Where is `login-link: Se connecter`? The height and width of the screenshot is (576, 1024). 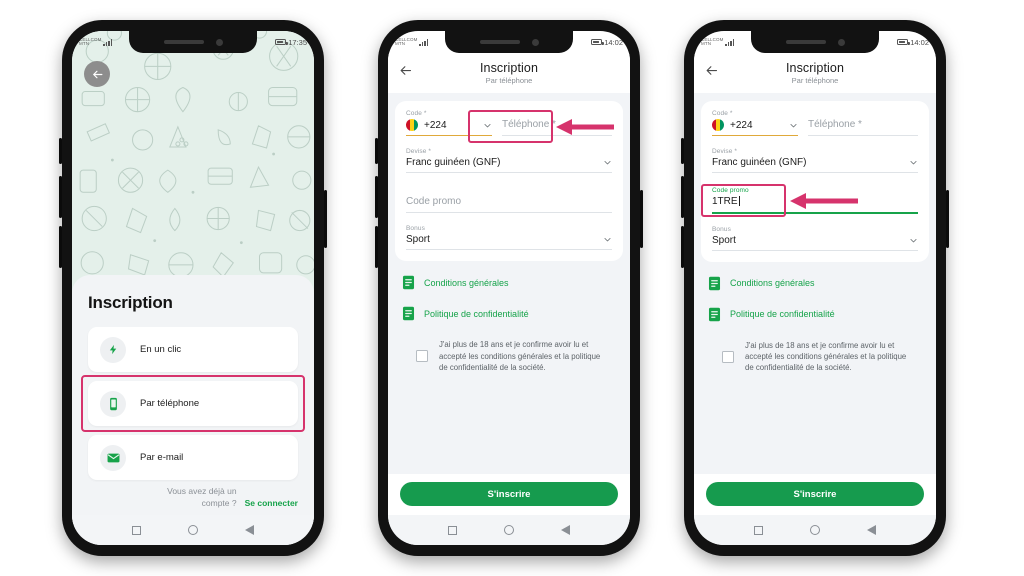
login-link: Se connecter is located at coordinates (271, 503).